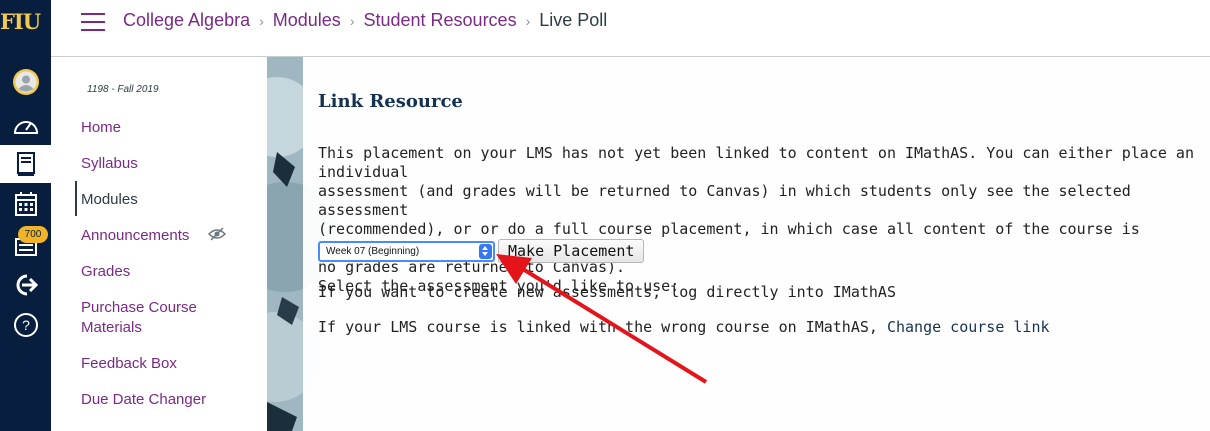  I want to click on assessment-select: Week 07 (Beginning), so click(406, 251).